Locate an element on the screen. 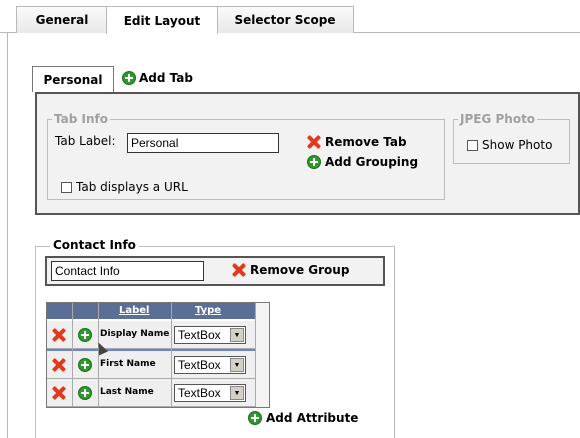 Image resolution: width=580 pixels, height=438 pixels. column-header-label: Label is located at coordinates (134, 310).